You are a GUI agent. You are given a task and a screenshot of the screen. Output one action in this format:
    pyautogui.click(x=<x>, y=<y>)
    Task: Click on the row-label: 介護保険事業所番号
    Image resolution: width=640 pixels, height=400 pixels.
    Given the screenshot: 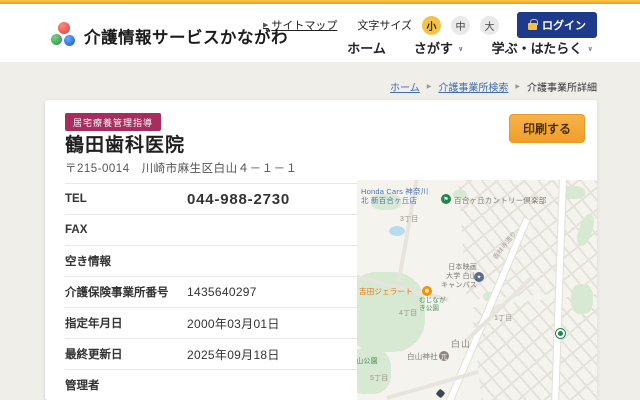 What is the action you would take?
    pyautogui.click(x=117, y=293)
    